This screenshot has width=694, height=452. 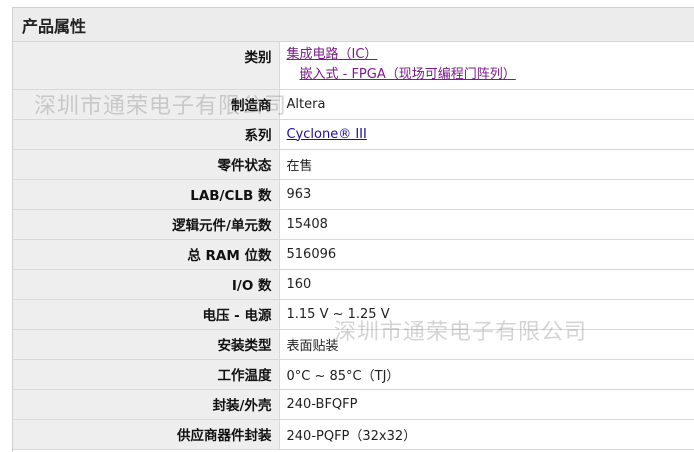 What do you see at coordinates (486, 314) in the screenshot?
I see `voltage-value: 1.15 V ~ 1.25 V` at bounding box center [486, 314].